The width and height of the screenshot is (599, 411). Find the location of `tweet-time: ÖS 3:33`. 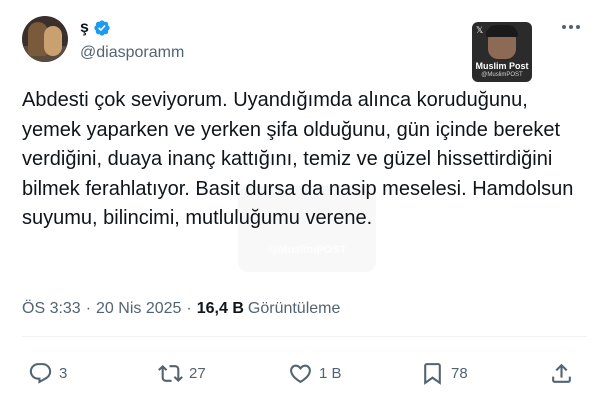

tweet-time: ÖS 3:33 is located at coordinates (51, 309).